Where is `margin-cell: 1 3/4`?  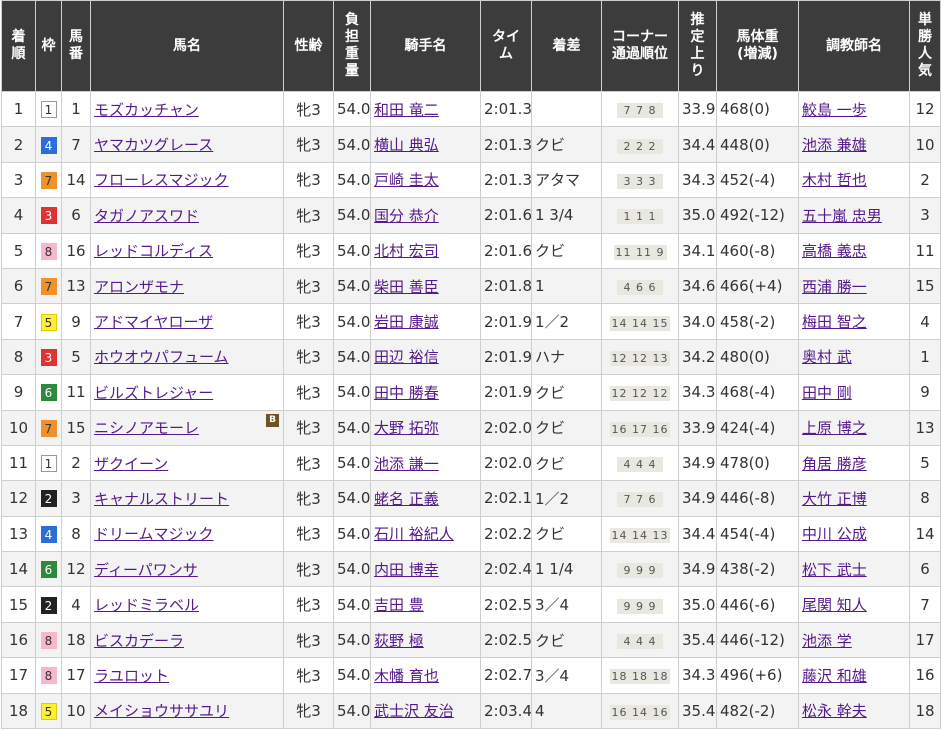
margin-cell: 1 3/4 is located at coordinates (566, 215).